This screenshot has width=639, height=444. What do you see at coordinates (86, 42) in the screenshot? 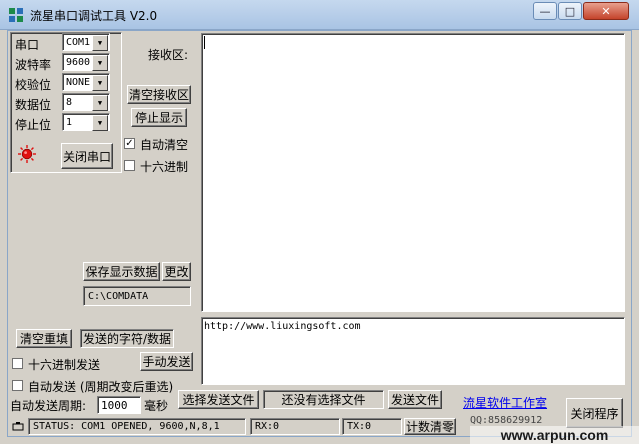
I see `port-select: COM1 ▼` at bounding box center [86, 42].